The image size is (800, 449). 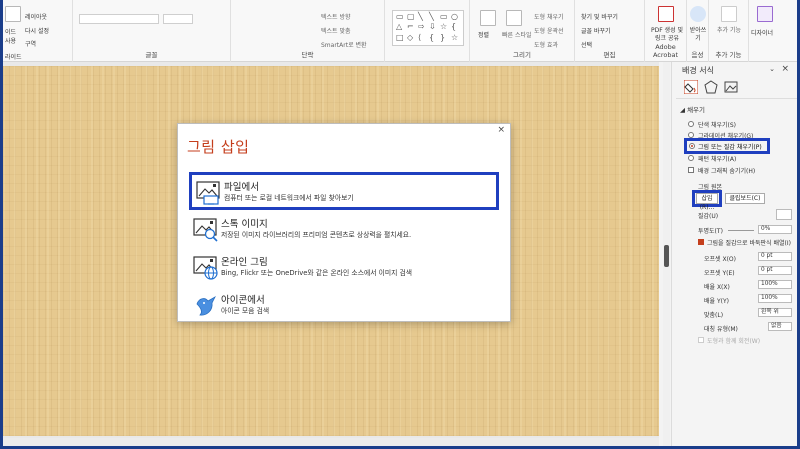 I want to click on ribbon-group-voice: 받아쓰기 음성, so click(x=698, y=31).